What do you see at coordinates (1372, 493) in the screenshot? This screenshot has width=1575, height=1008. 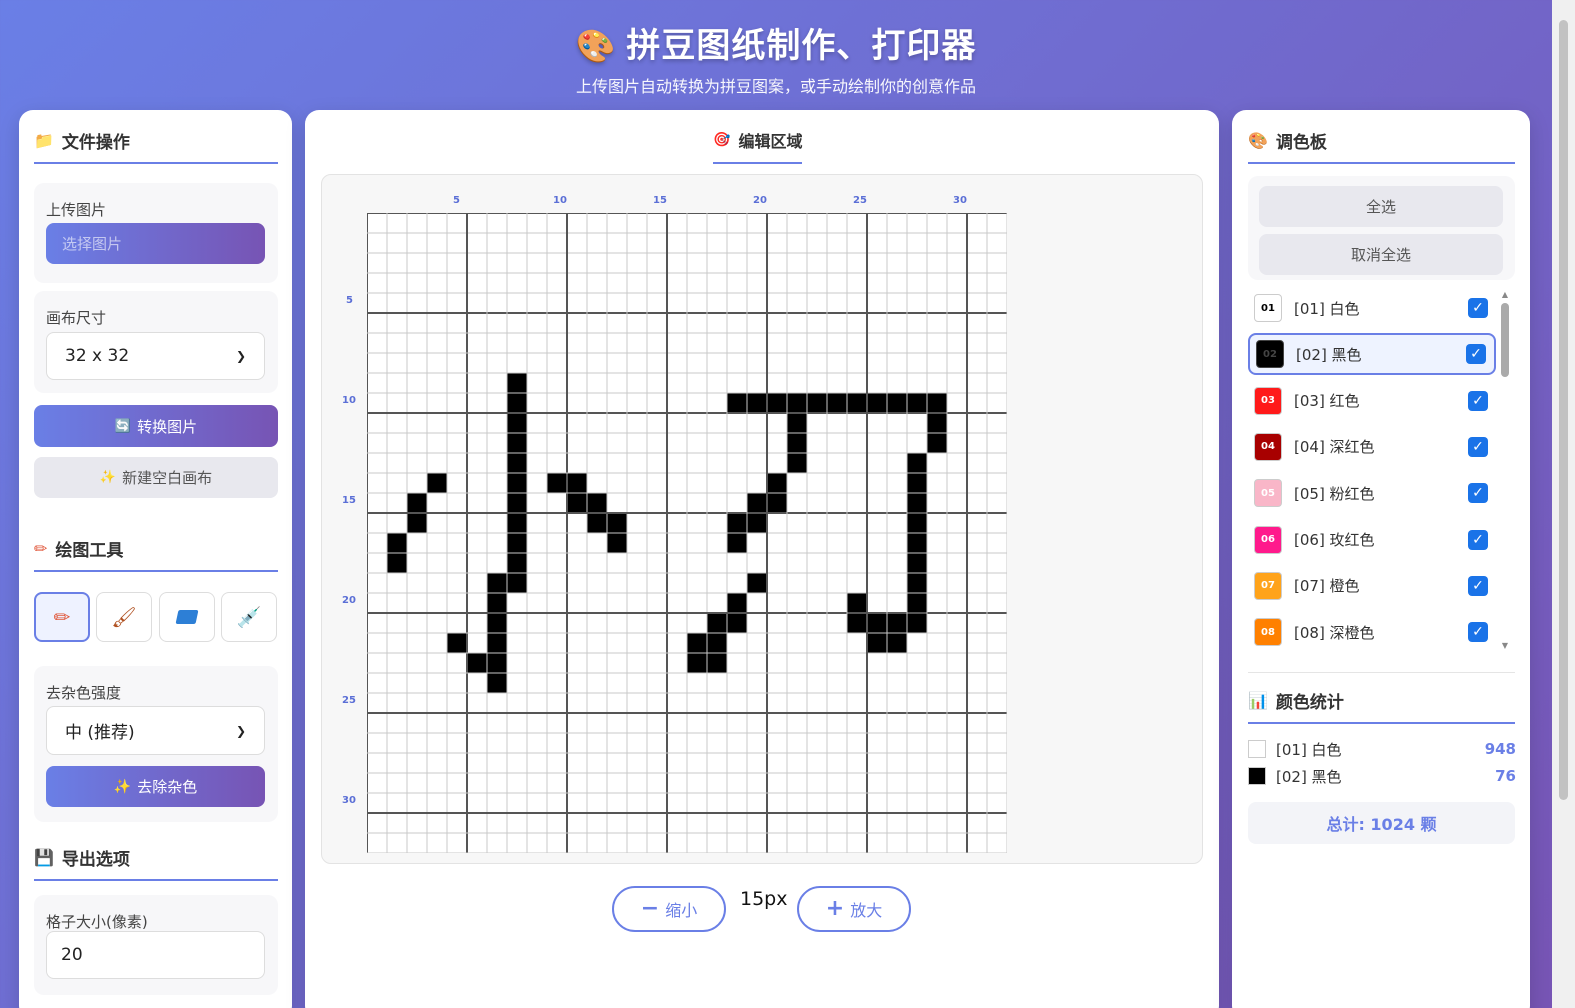 I see `palette-item: 05 [05] 粉红色 ✓` at bounding box center [1372, 493].